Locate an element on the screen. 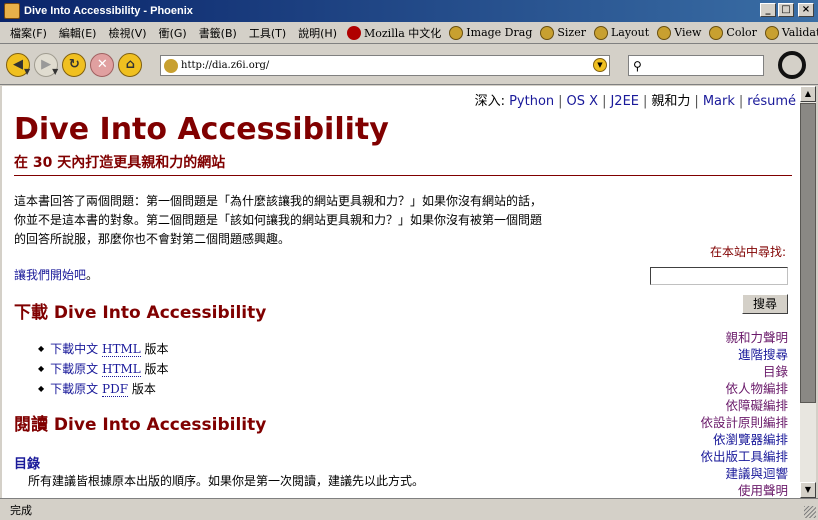  site-search-input is located at coordinates (719, 276).